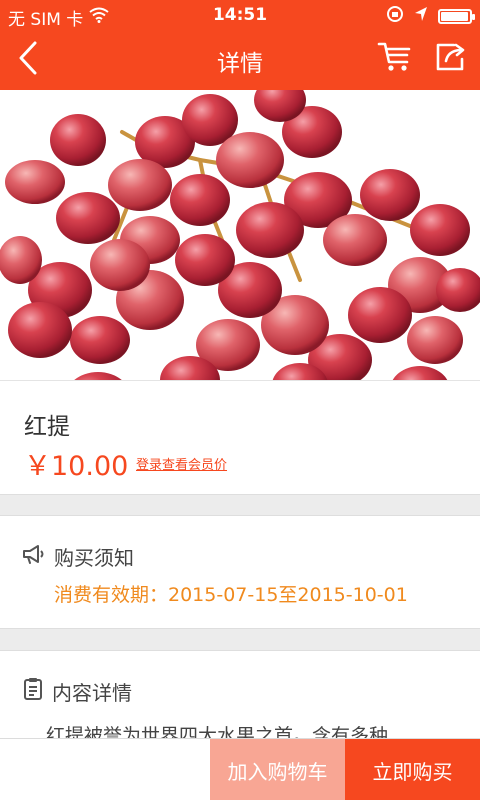 This screenshot has width=480, height=800. I want to click on purchase-notice-header: 购买须知, so click(78, 556).